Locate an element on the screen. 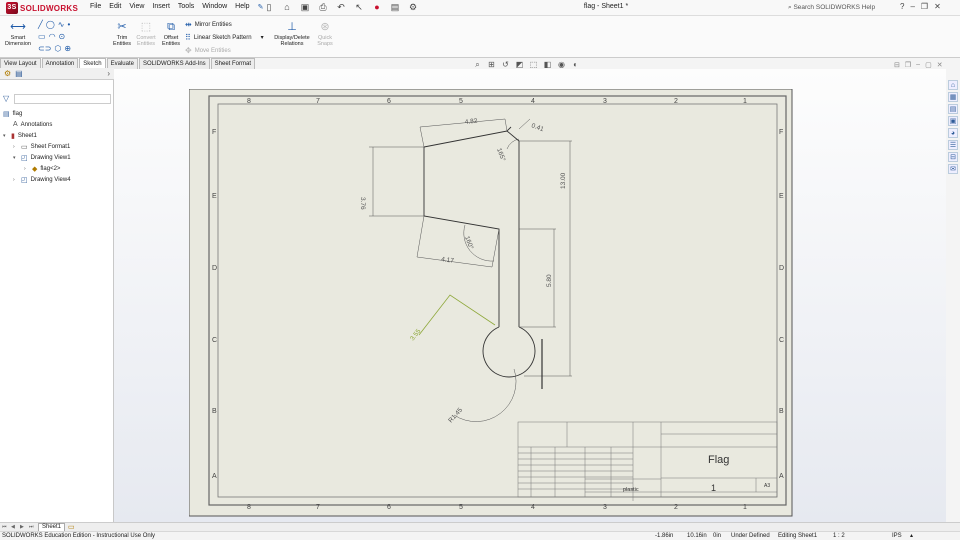 The image size is (960, 540). close-icon: ✕ is located at coordinates (937, 6).